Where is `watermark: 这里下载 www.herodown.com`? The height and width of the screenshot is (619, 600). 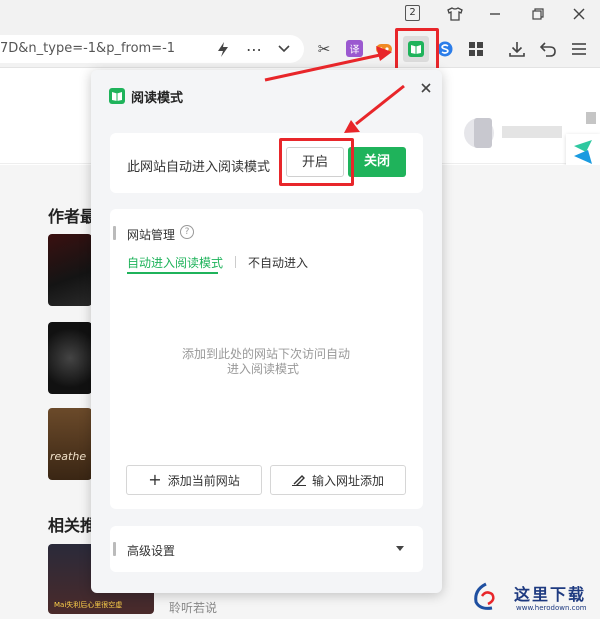
watermark: 这里下载 www.herodown.com is located at coordinates (536, 599).